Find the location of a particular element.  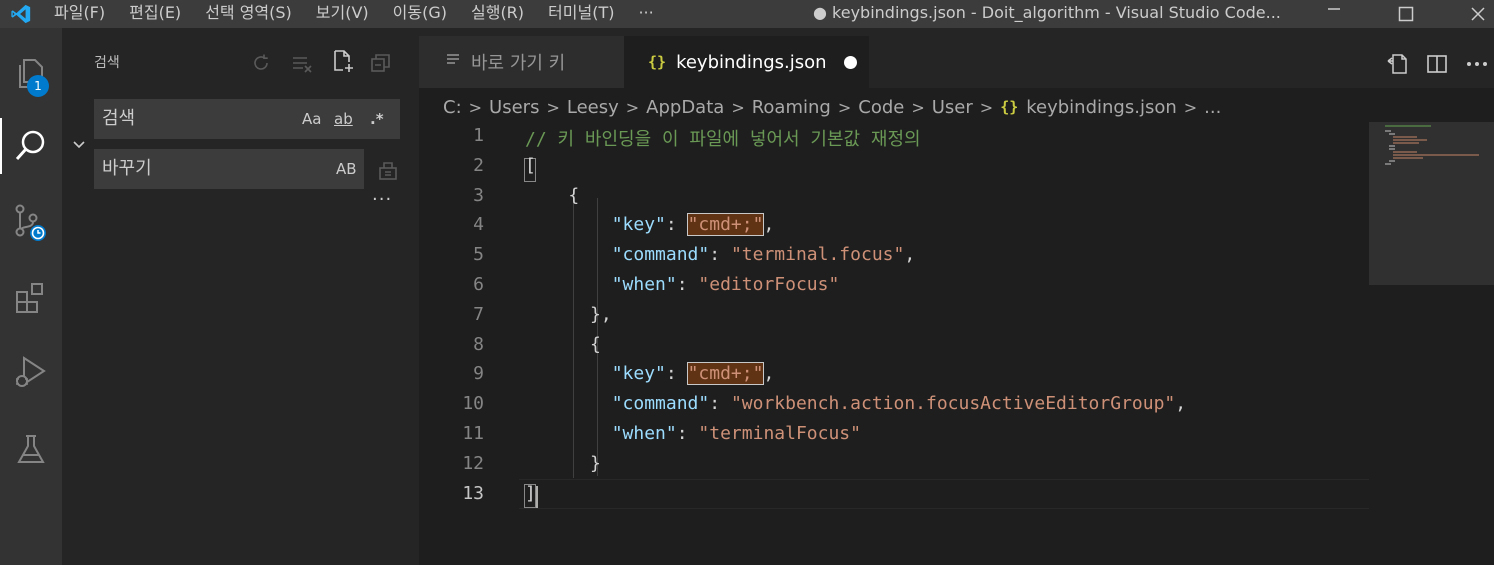

line-number: 11 is located at coordinates (473, 433).